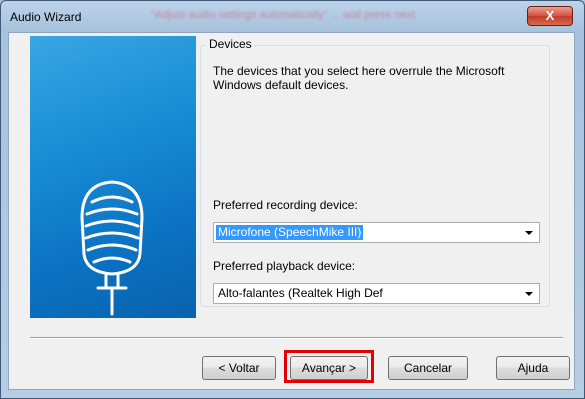 The height and width of the screenshot is (399, 585). What do you see at coordinates (230, 44) in the screenshot?
I see `devices-group-label: Devices` at bounding box center [230, 44].